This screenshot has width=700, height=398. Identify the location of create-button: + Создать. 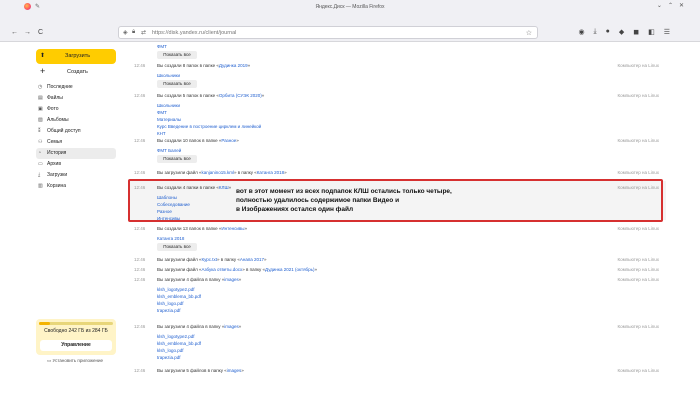
(76, 72).